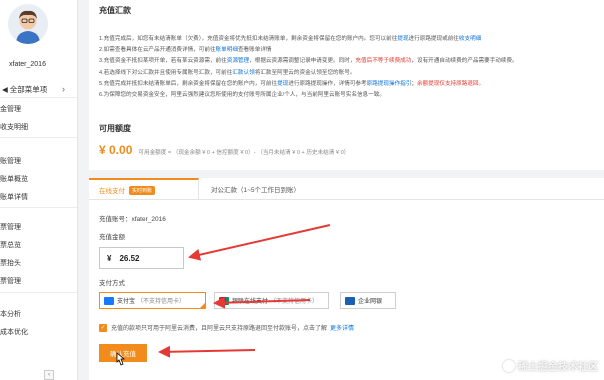 The width and height of the screenshot is (604, 380). I want to click on payment-tabs: 在线支付 实时到账 对公汇款（1~5个工作日到账）, so click(346, 189).